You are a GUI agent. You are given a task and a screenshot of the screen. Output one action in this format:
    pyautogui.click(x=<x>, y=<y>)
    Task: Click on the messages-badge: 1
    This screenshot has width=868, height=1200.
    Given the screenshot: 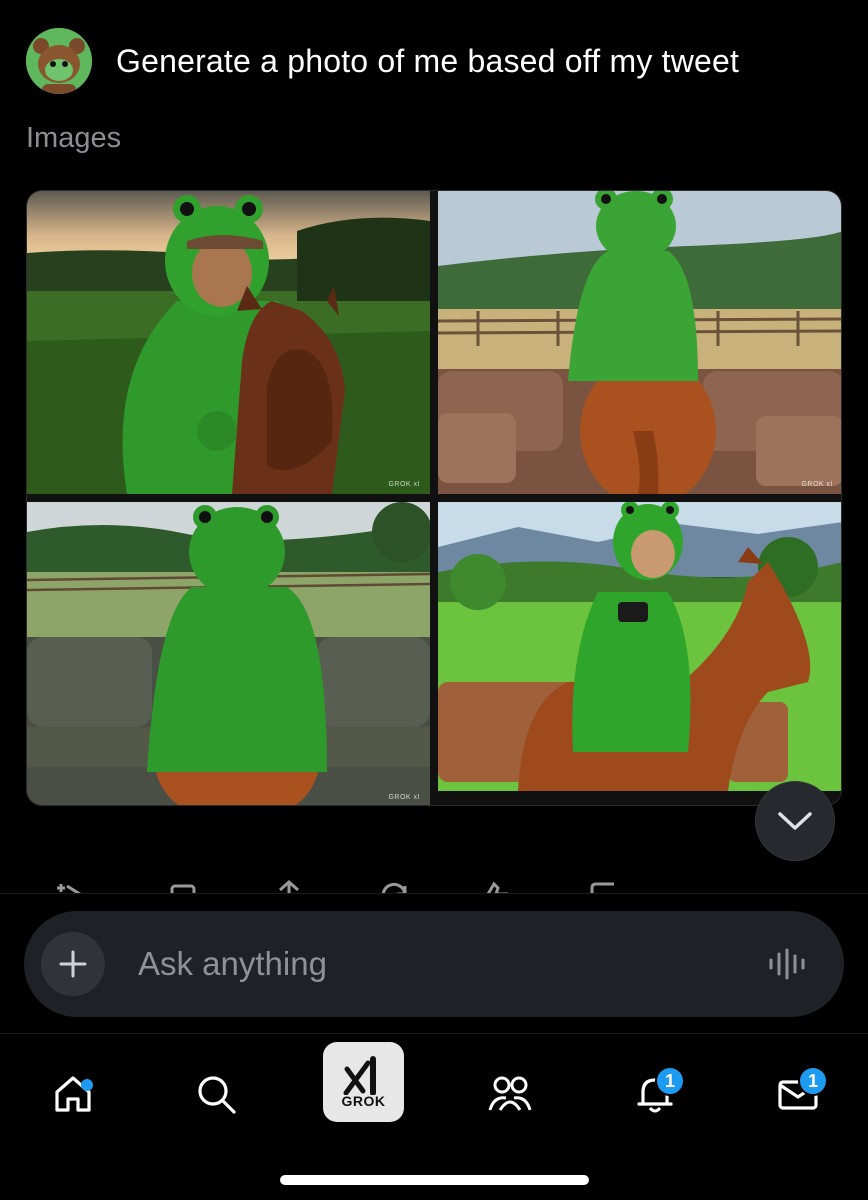 What is the action you would take?
    pyautogui.click(x=813, y=1081)
    